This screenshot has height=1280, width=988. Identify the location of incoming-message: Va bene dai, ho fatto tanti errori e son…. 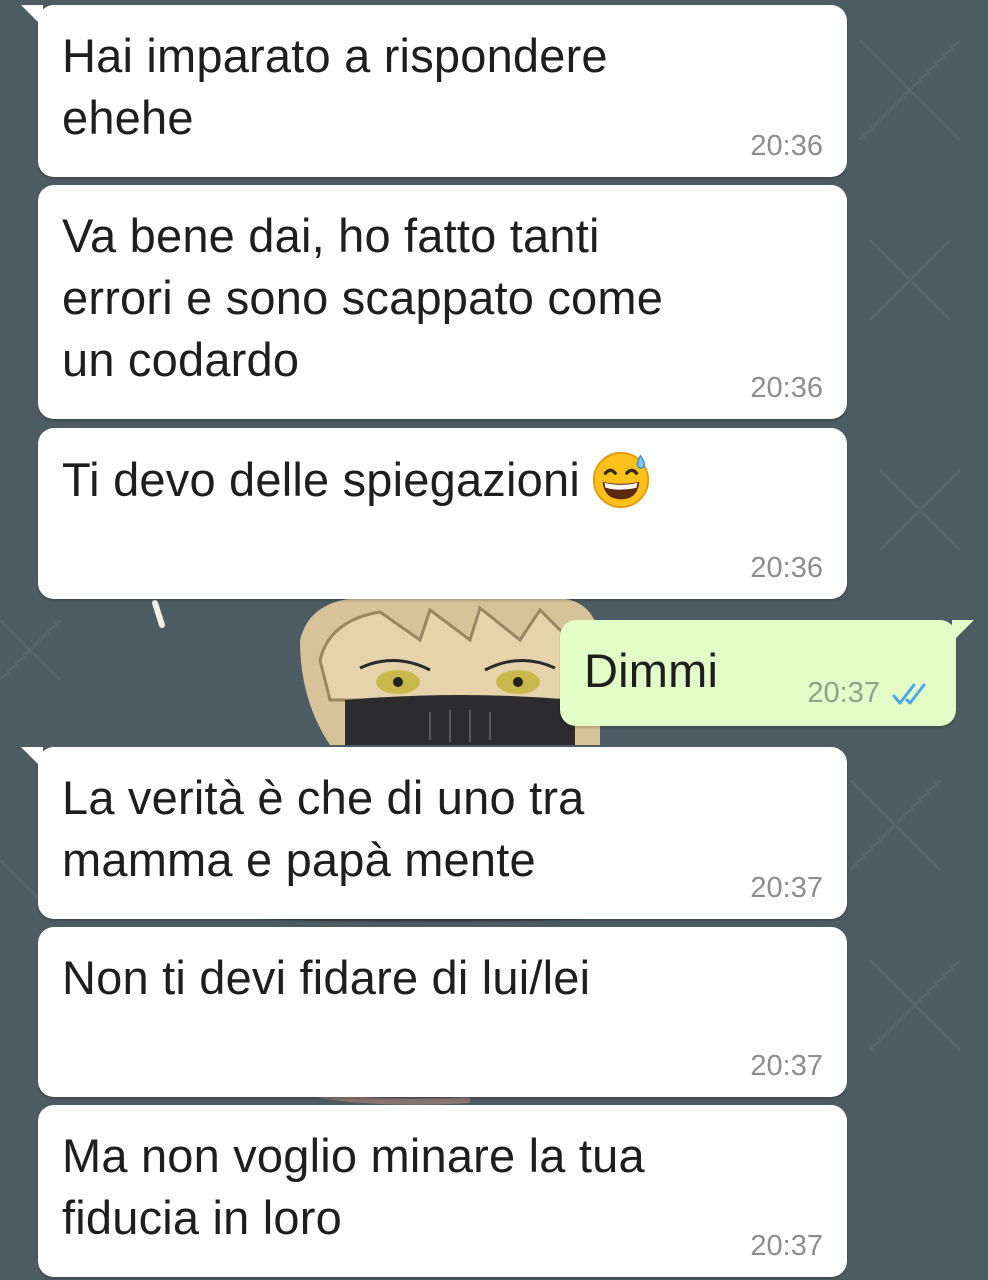
(442, 302).